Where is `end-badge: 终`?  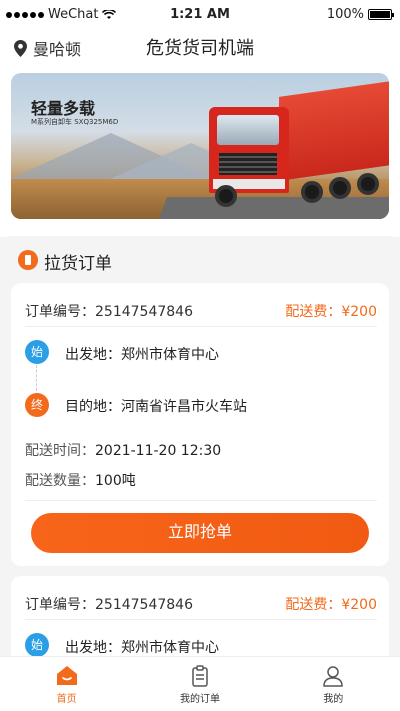 end-badge: 终 is located at coordinates (37, 405).